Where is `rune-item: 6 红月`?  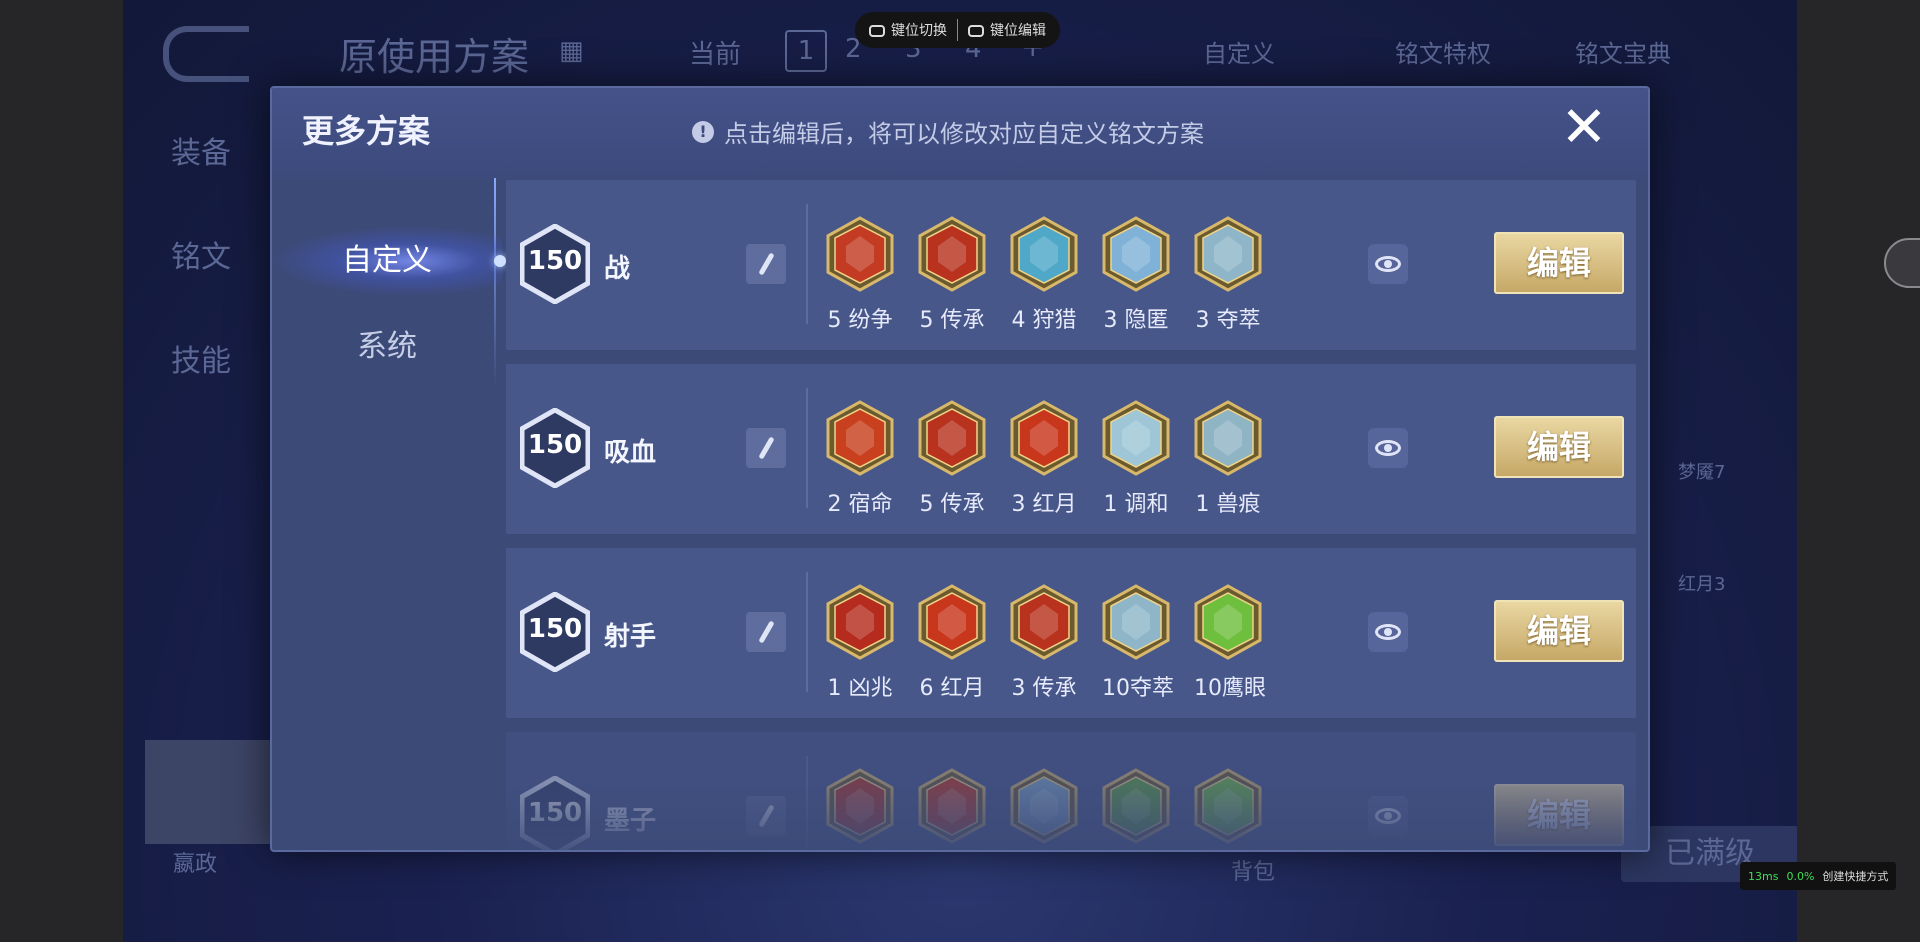 rune-item: 6 红月 is located at coordinates (952, 643).